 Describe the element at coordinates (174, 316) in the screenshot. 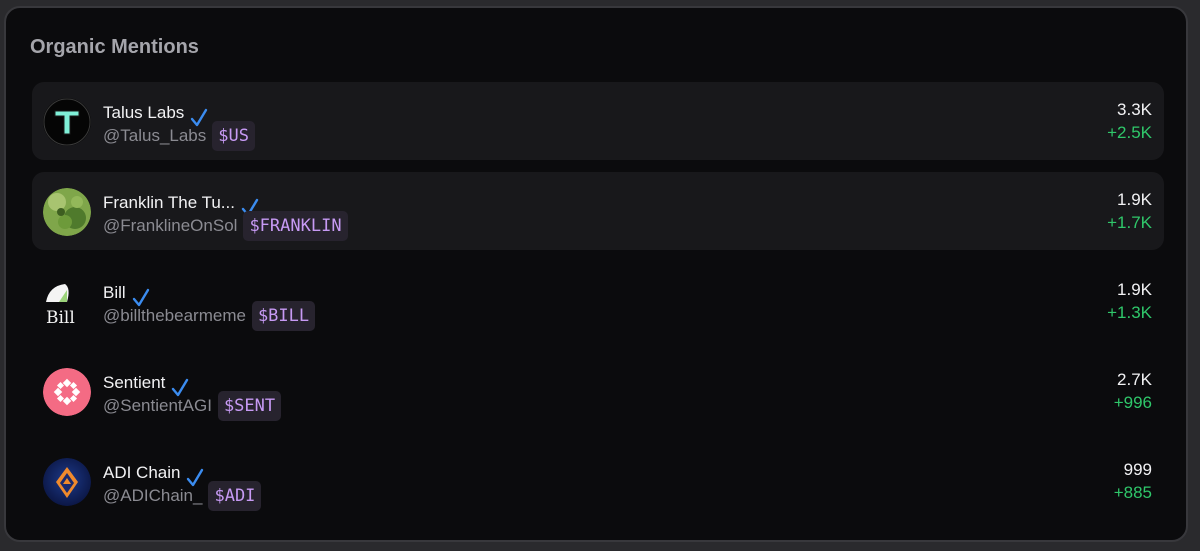

I see `account-handle: @billthebearmeme` at that location.